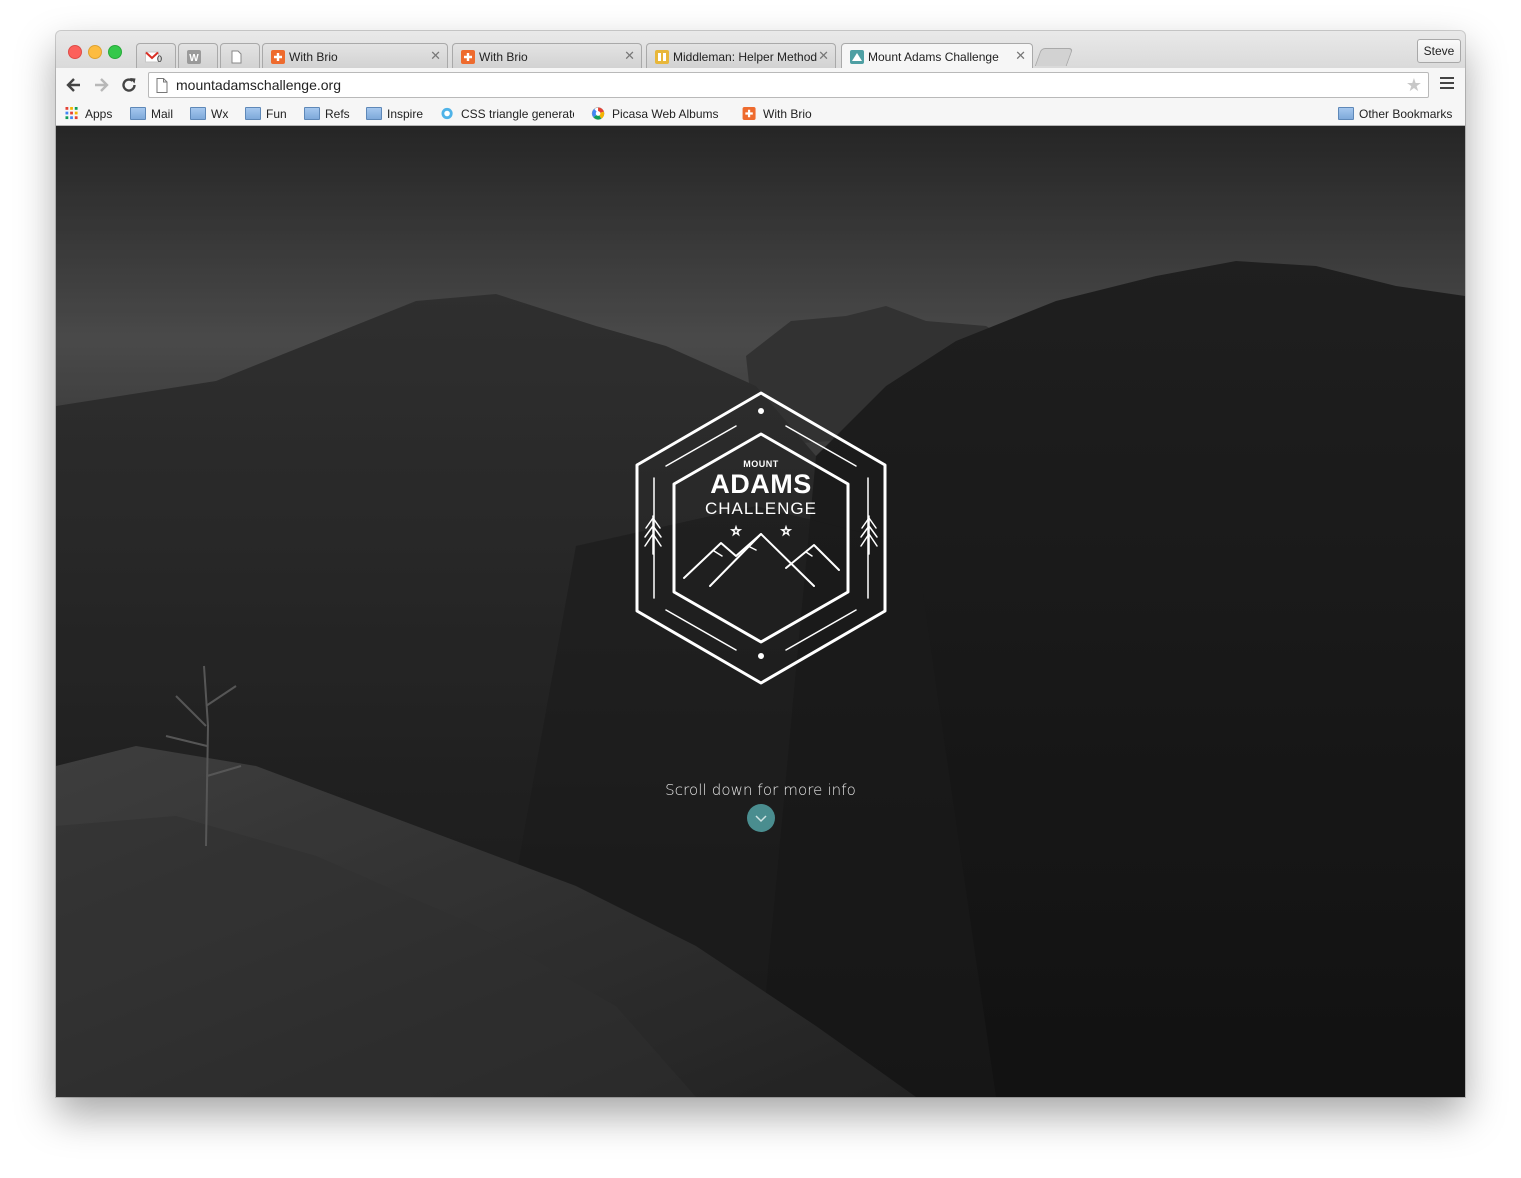 The image size is (1521, 1178). What do you see at coordinates (662, 57) in the screenshot?
I see `middleman-icon` at bounding box center [662, 57].